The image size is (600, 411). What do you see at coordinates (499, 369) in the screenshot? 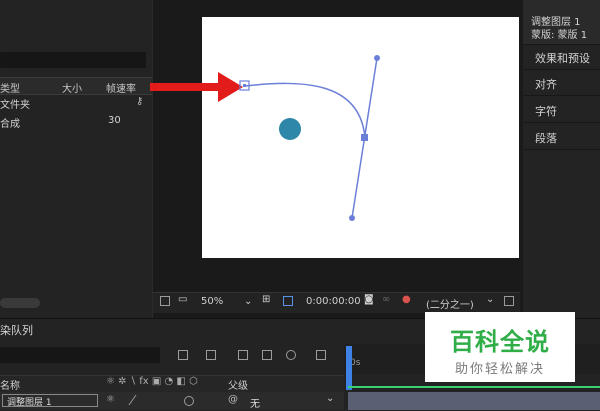
I see `watermark-subtitle: 助你轻松解决` at bounding box center [499, 369].